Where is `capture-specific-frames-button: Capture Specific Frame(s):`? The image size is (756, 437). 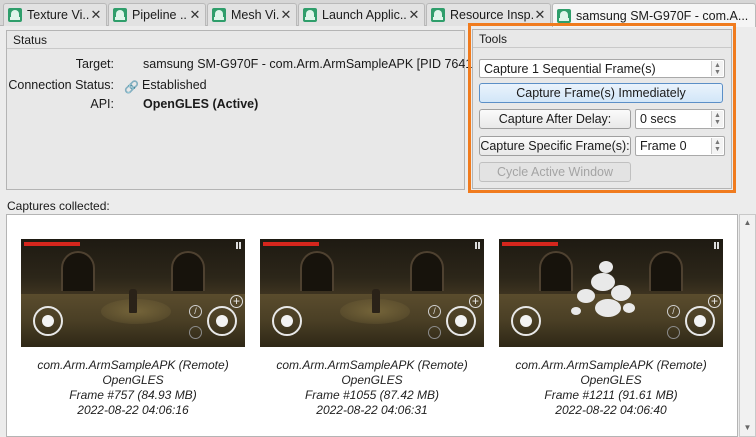 capture-specific-frames-button: Capture Specific Frame(s): is located at coordinates (555, 146).